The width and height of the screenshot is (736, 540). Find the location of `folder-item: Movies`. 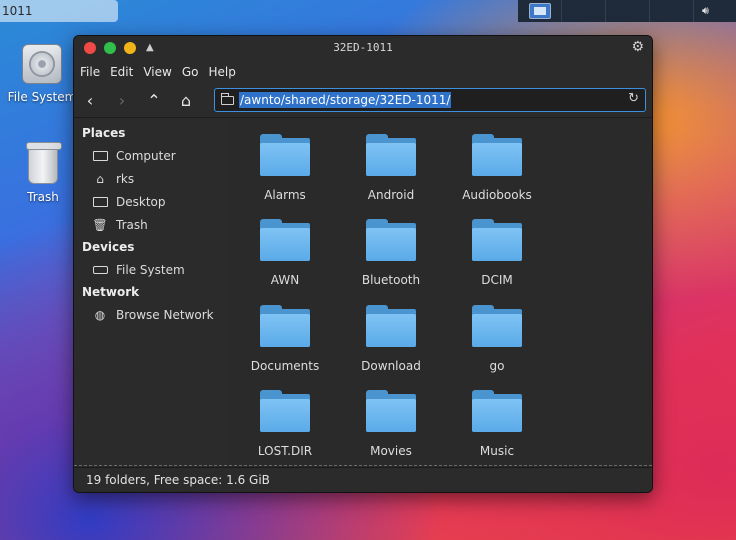

folder-item: Movies is located at coordinates (391, 424).